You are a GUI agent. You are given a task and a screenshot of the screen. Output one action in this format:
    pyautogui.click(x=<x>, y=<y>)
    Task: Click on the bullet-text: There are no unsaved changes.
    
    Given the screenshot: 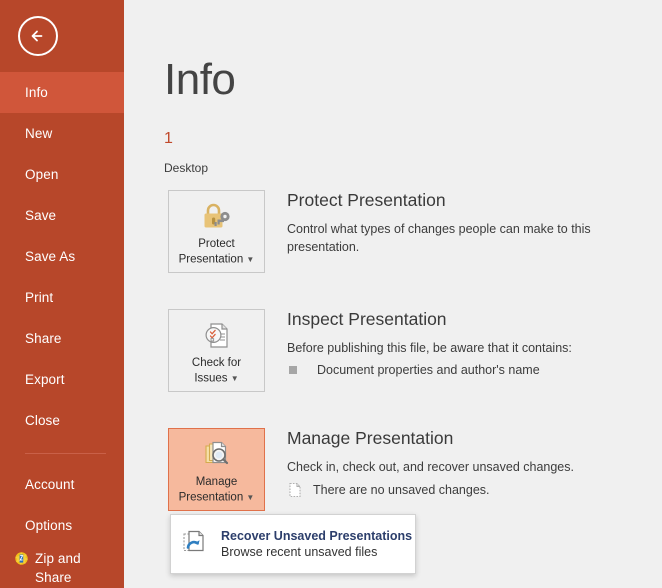 What is the action you would take?
    pyautogui.click(x=401, y=489)
    